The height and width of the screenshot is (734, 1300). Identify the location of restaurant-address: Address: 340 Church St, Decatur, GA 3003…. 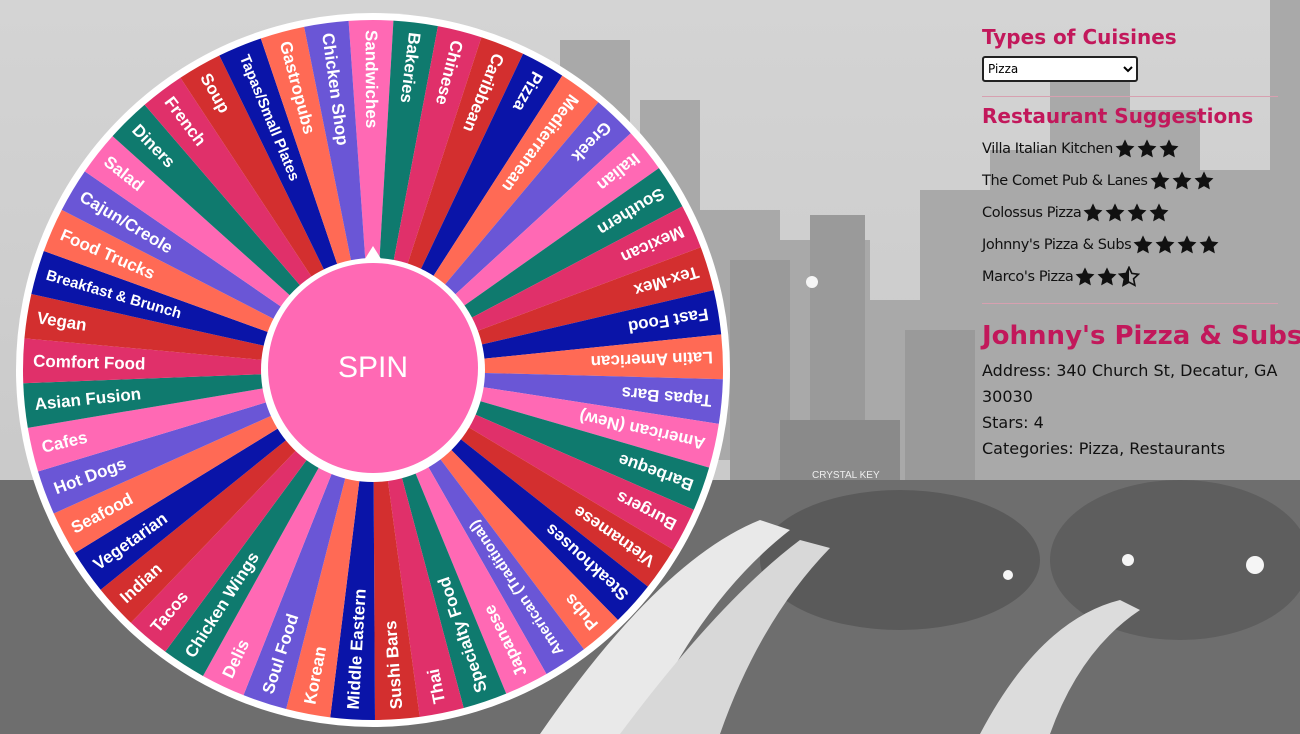
(1130, 383).